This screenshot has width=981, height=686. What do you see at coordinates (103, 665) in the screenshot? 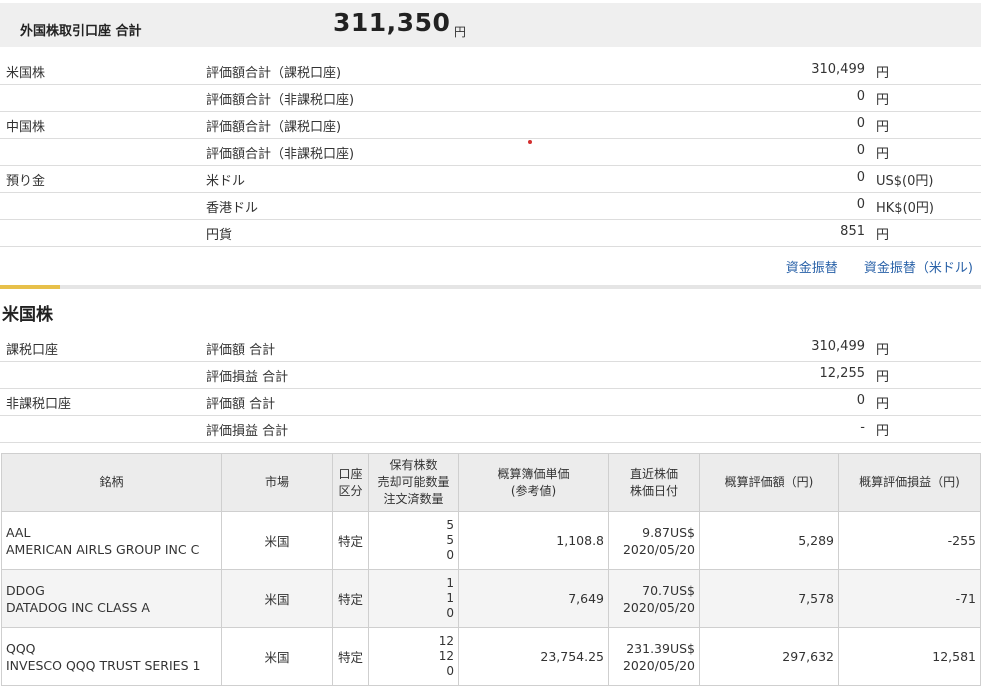
I see `stock-name: INVESCO QQQ TRUST SERIES 1` at bounding box center [103, 665].